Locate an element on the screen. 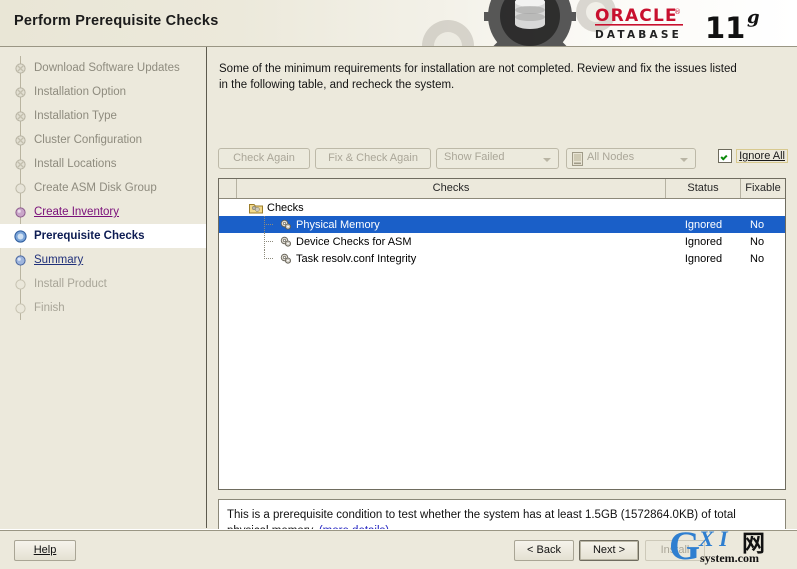 The image size is (797, 569). back-label: < Back is located at coordinates (544, 550).